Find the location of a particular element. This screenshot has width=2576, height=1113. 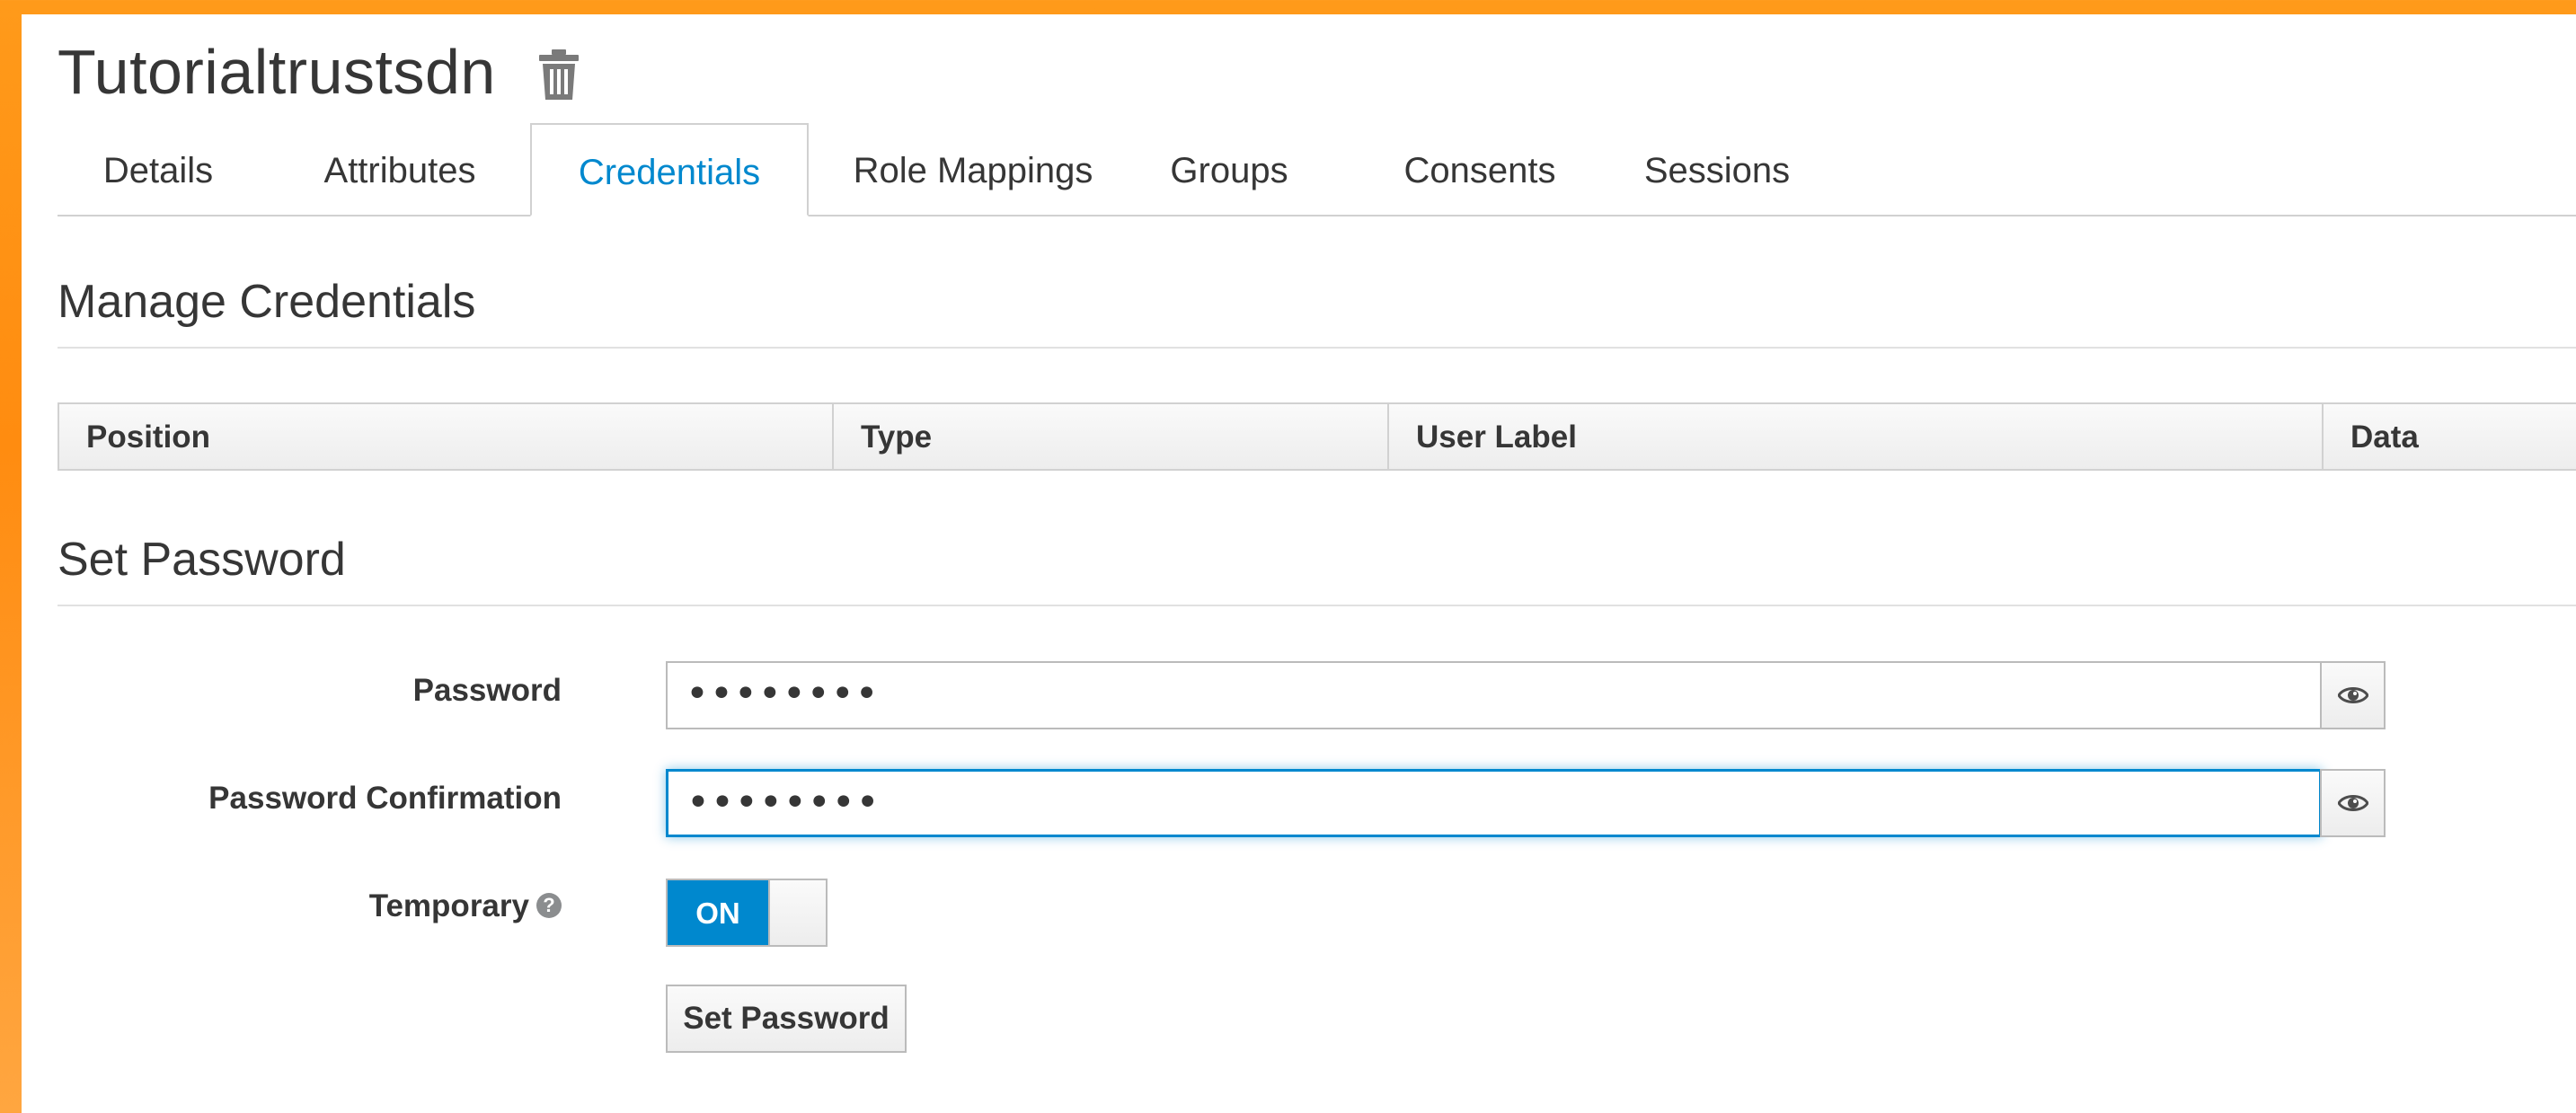

password-confirmation-input: •••••••• is located at coordinates (1494, 803).